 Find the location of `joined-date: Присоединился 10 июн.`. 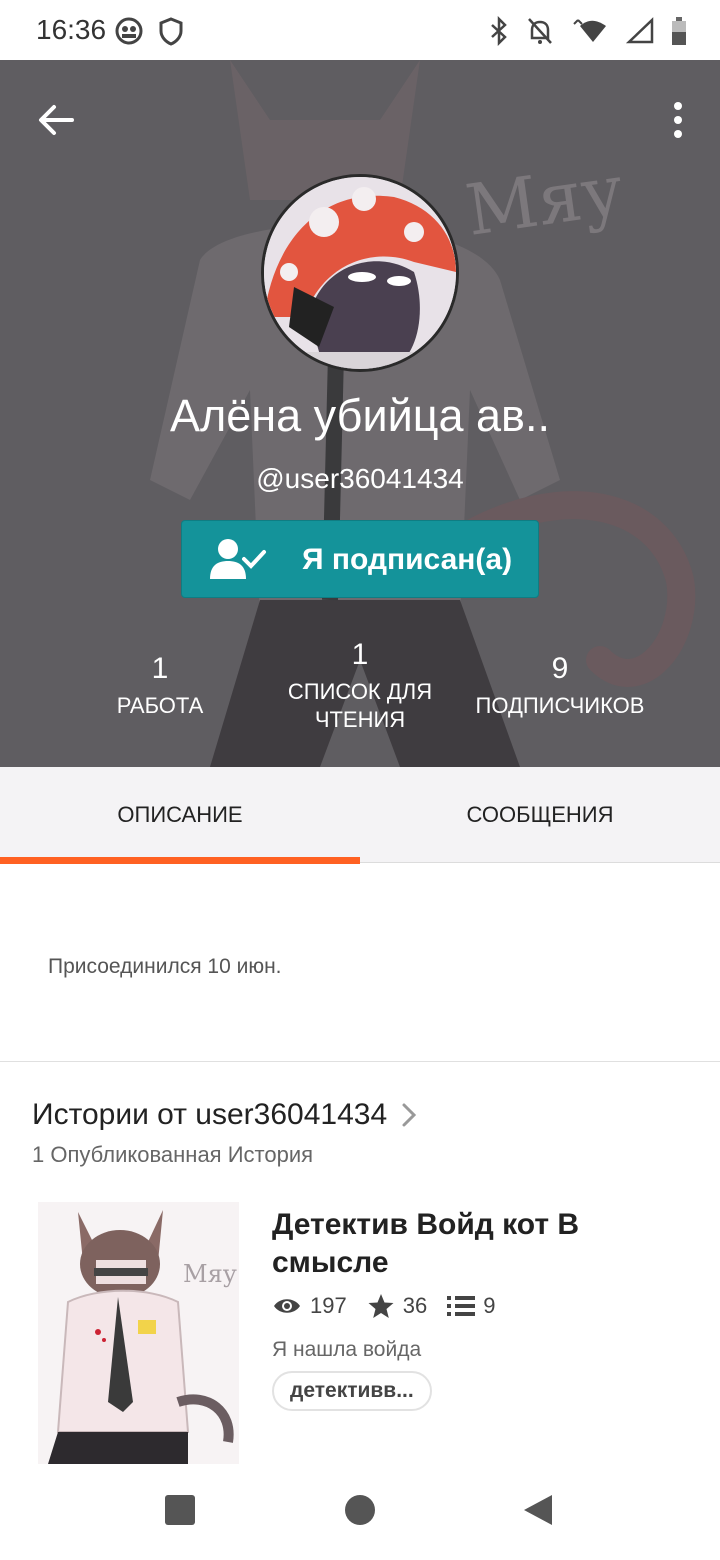

joined-date: Присоединился 10 июн. is located at coordinates (165, 966).